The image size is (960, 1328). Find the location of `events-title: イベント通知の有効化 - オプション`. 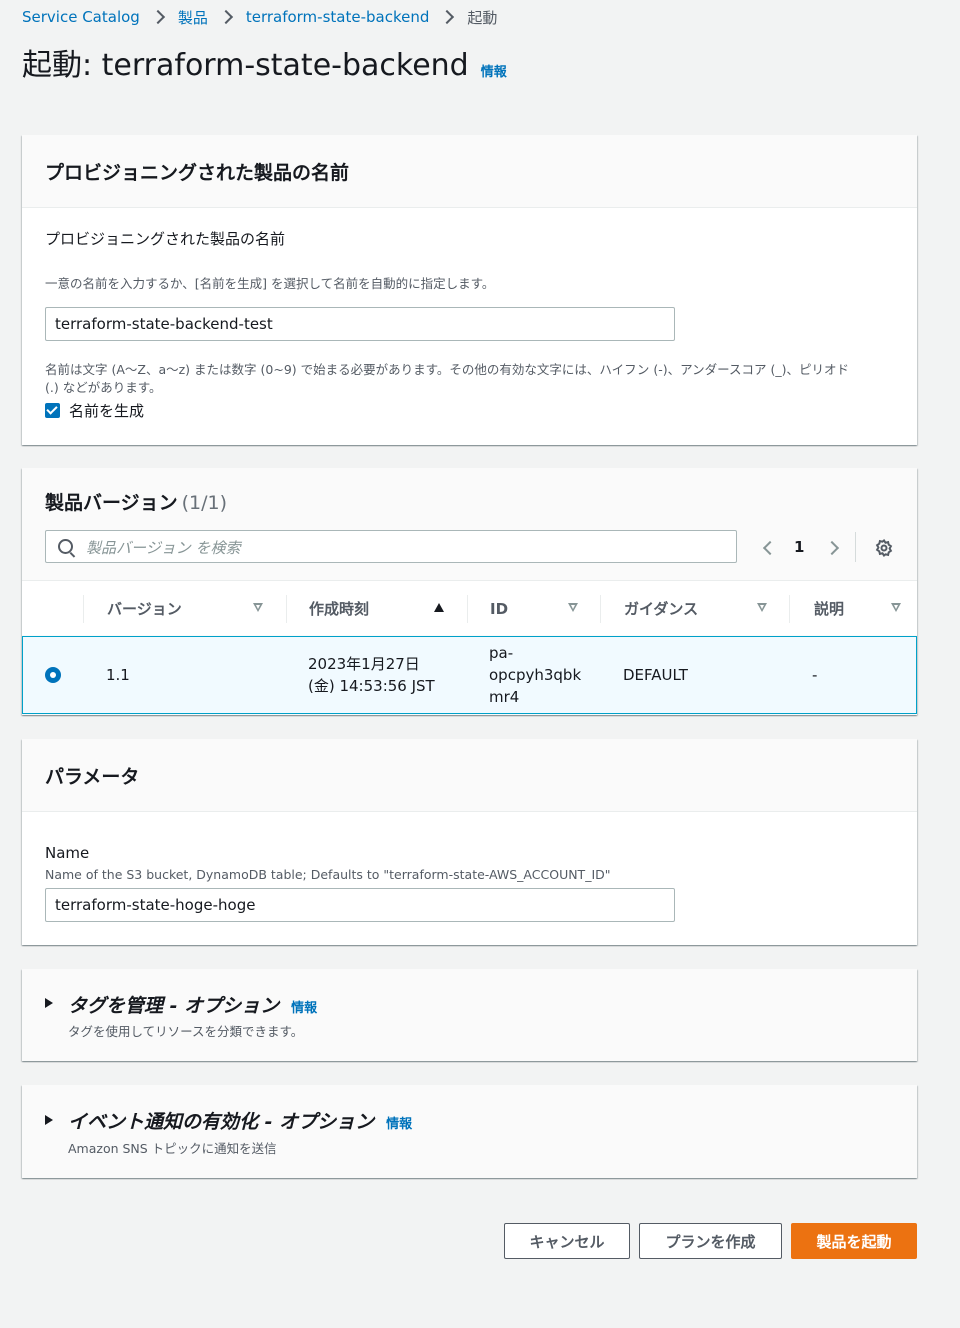

events-title: イベント通知の有効化 - オプション is located at coordinates (221, 1120).